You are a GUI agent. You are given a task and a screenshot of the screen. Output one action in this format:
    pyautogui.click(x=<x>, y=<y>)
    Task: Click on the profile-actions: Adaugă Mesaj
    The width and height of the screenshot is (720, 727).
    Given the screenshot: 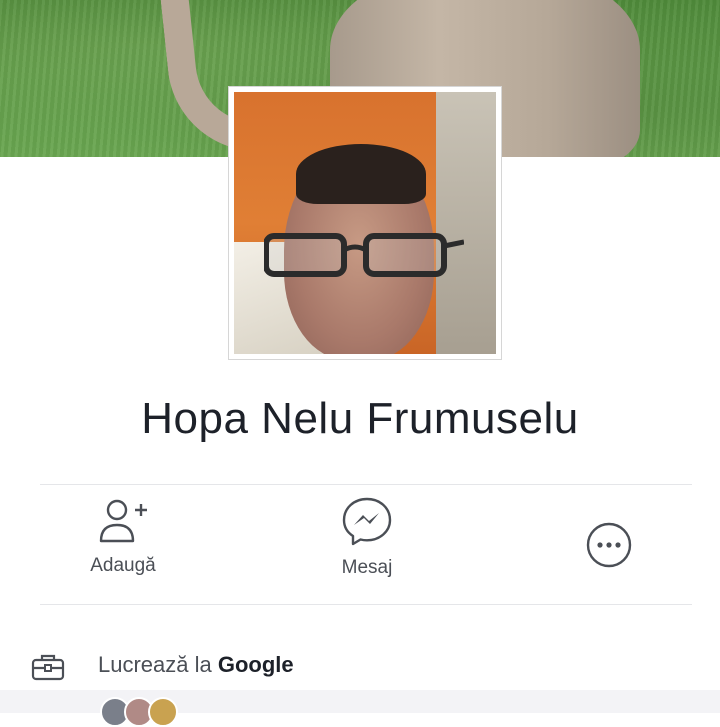 What is the action you would take?
    pyautogui.click(x=360, y=545)
    